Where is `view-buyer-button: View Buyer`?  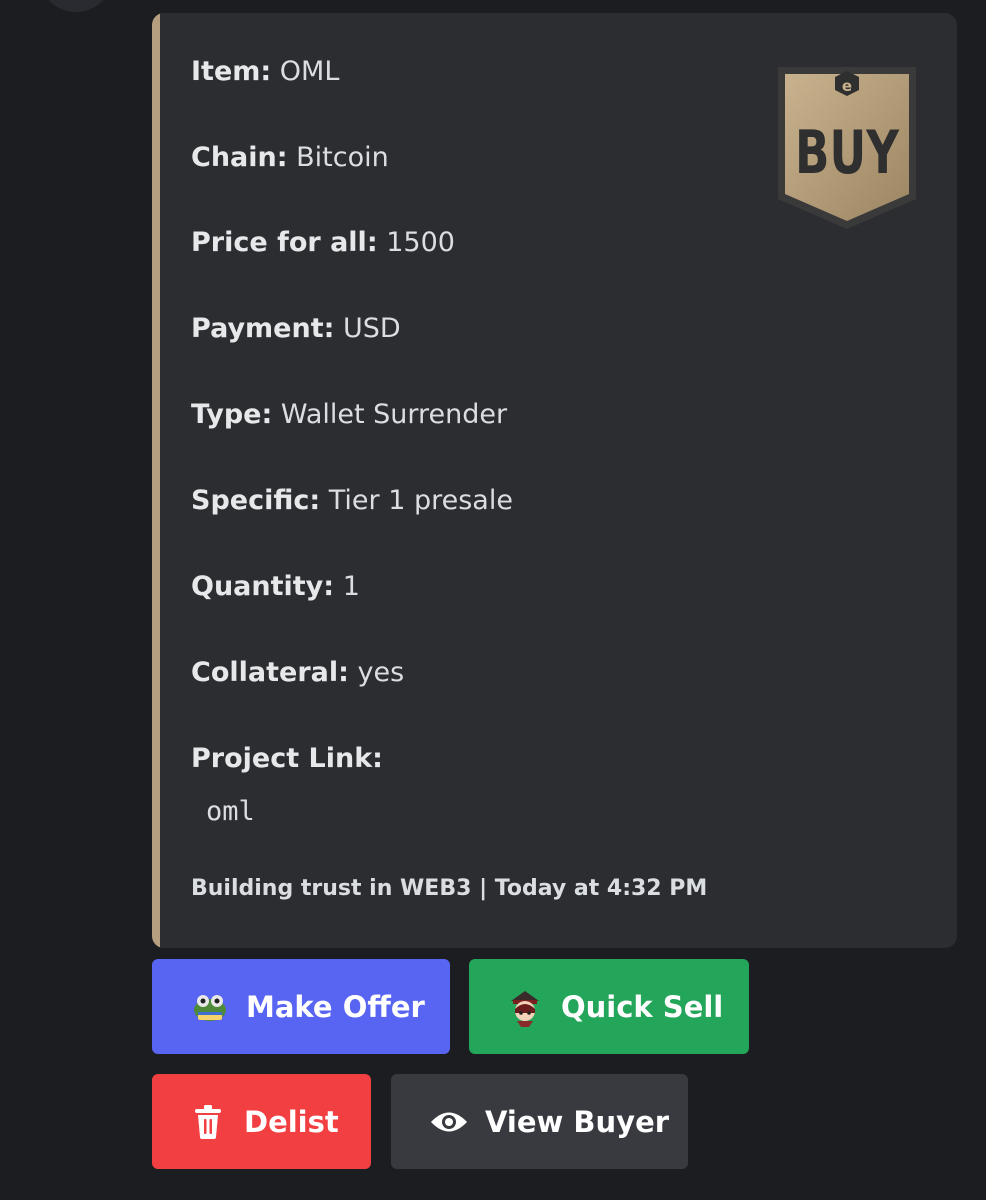 view-buyer-button: View Buyer is located at coordinates (539, 1121).